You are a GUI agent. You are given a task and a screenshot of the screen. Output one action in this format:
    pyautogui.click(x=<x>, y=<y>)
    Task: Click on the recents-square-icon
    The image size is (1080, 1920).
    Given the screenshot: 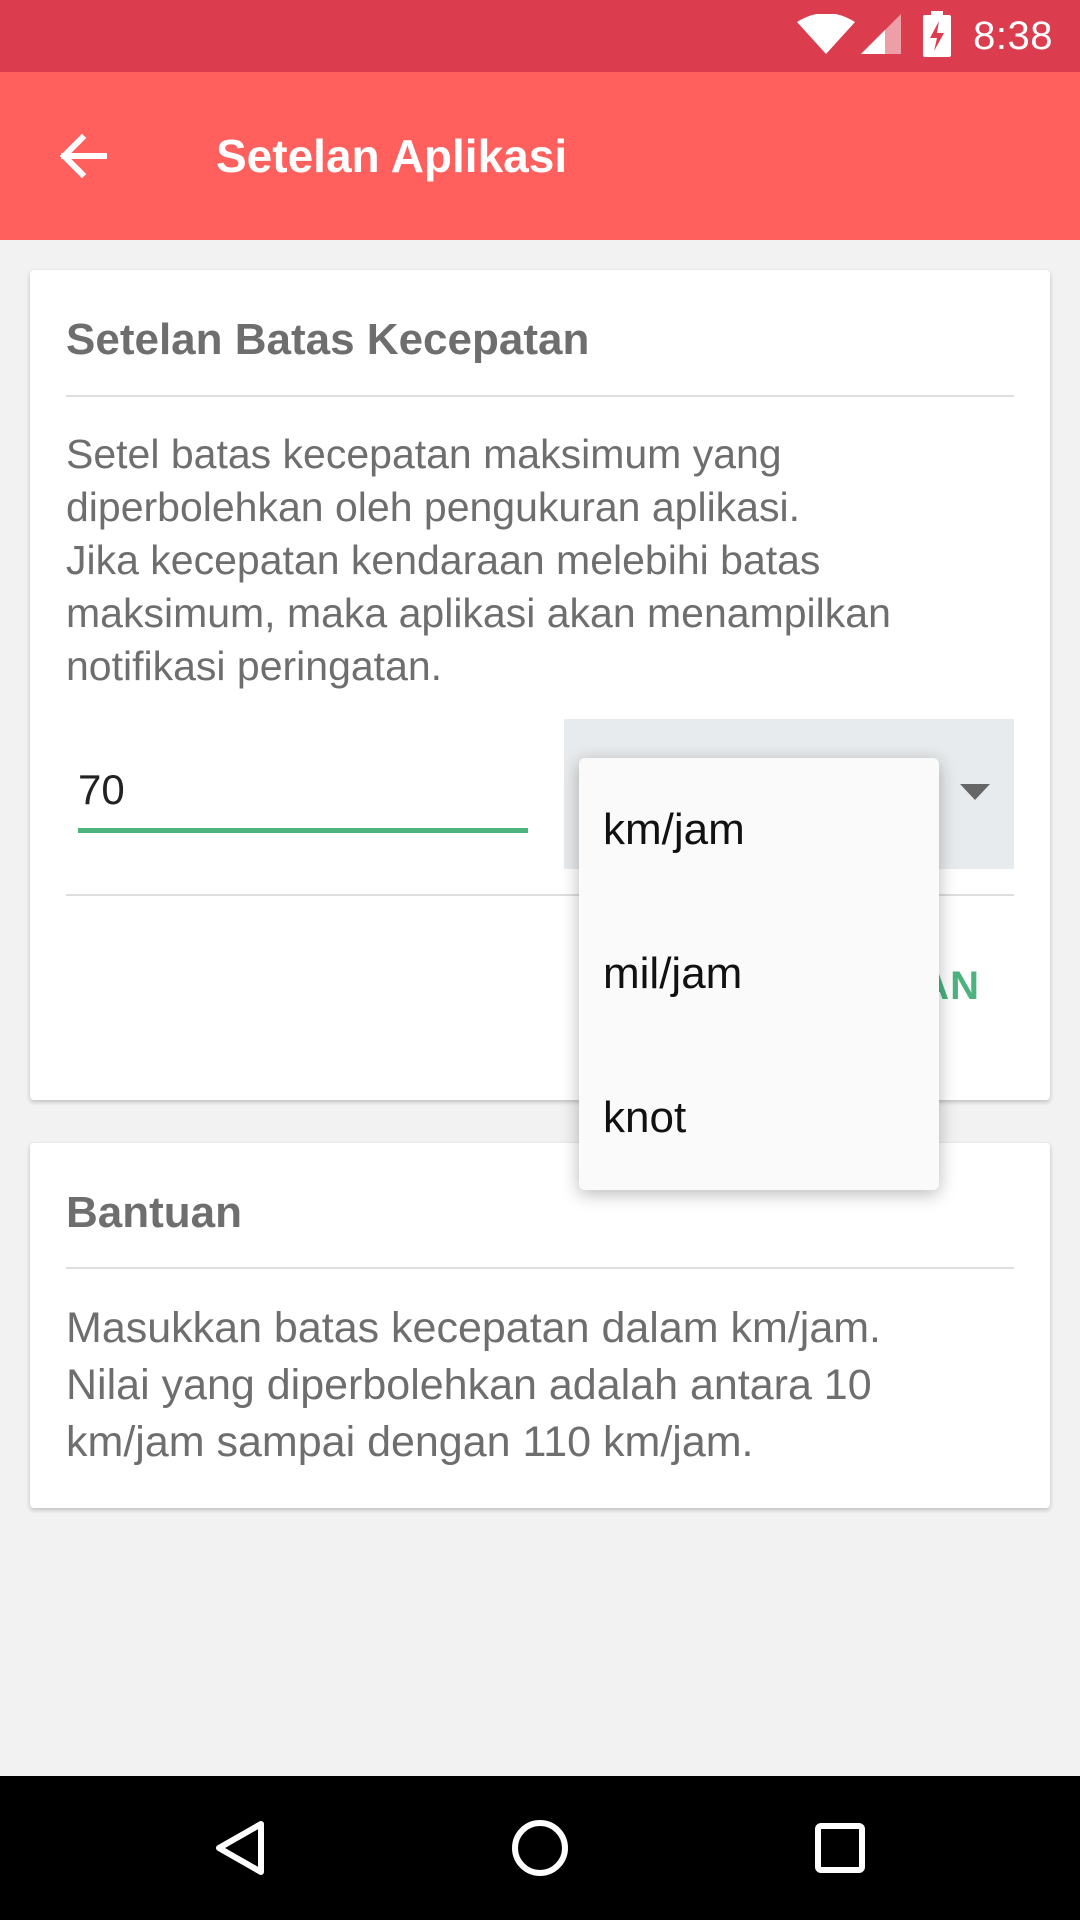 What is the action you would take?
    pyautogui.click(x=840, y=1848)
    